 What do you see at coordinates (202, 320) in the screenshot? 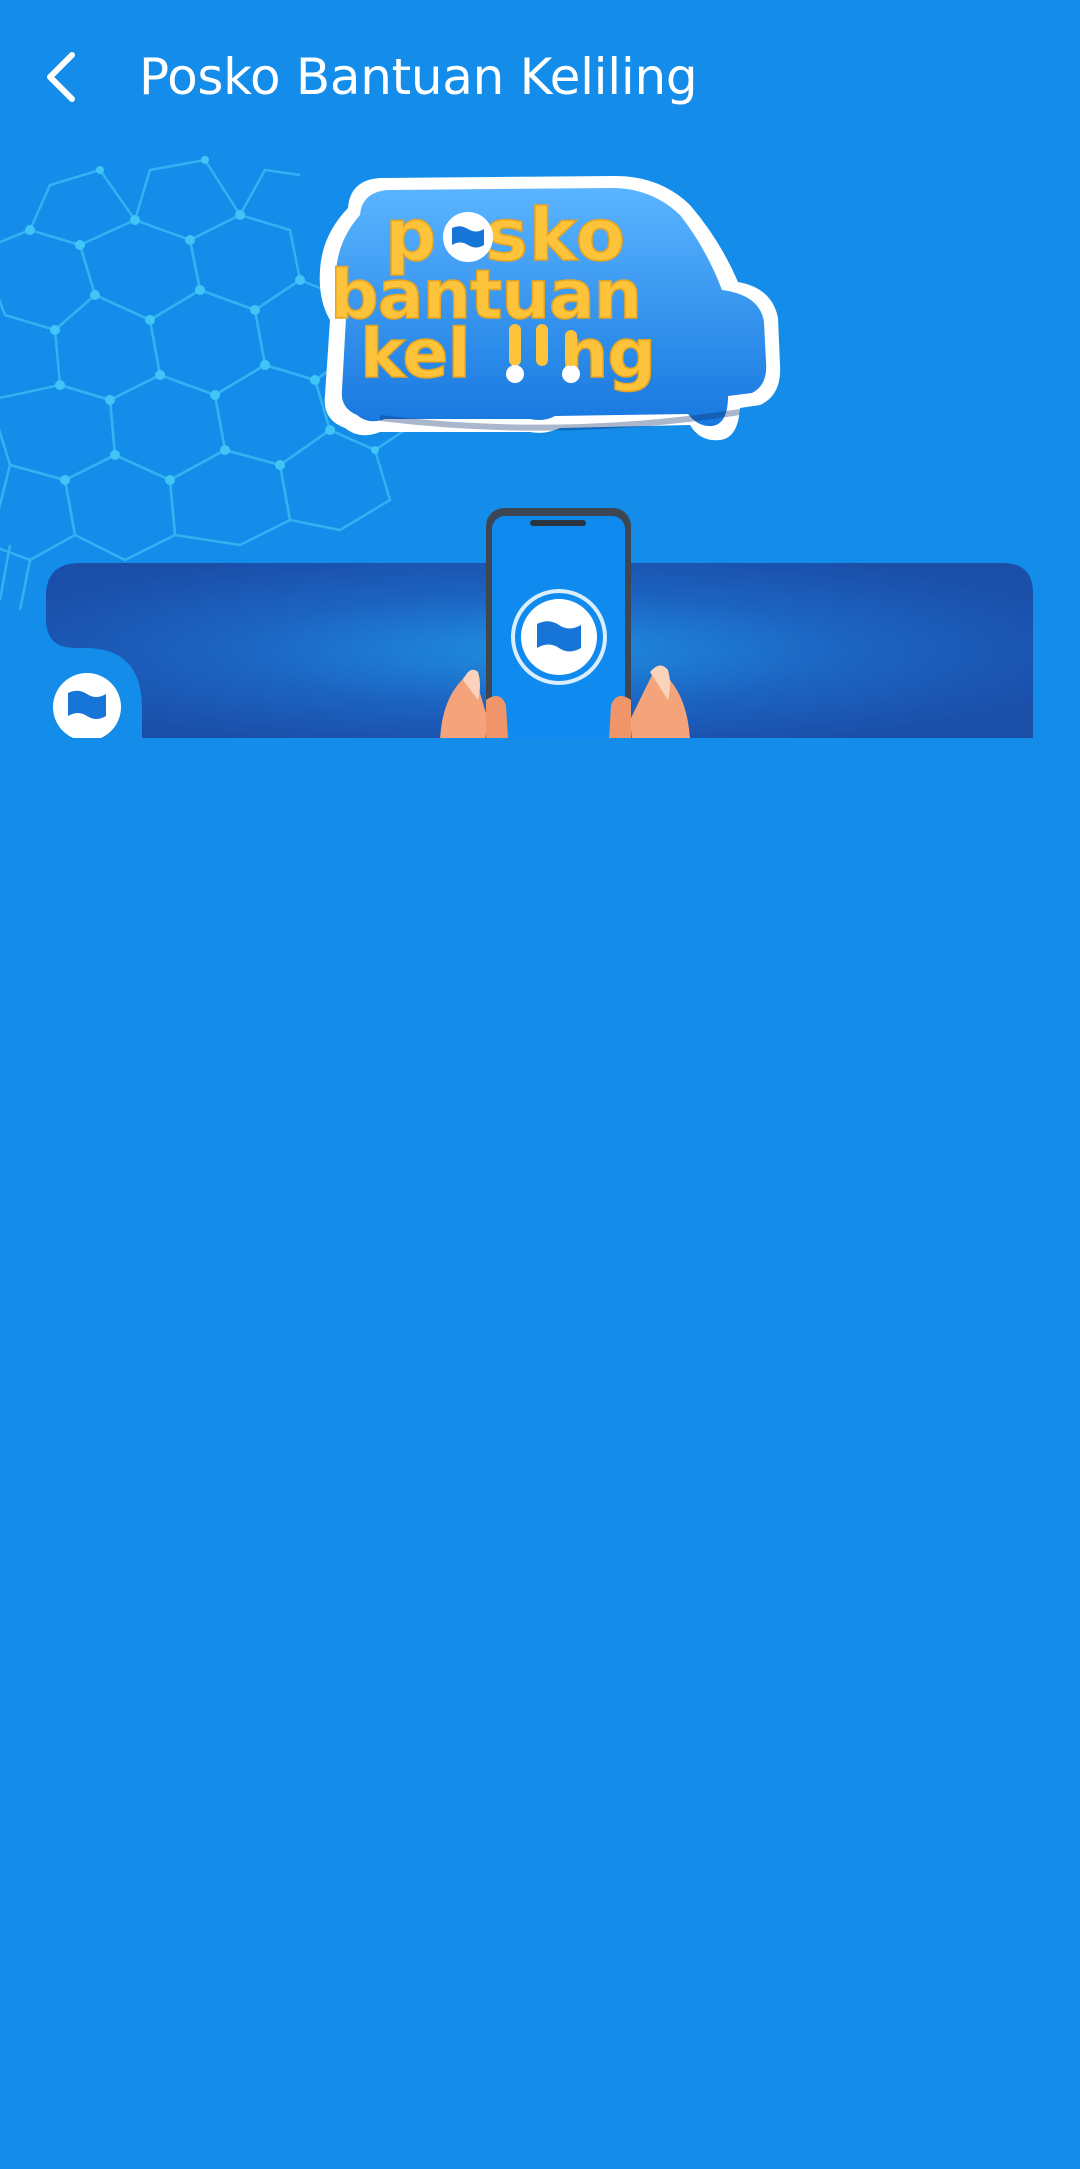
I see `hexagon-nodes` at bounding box center [202, 320].